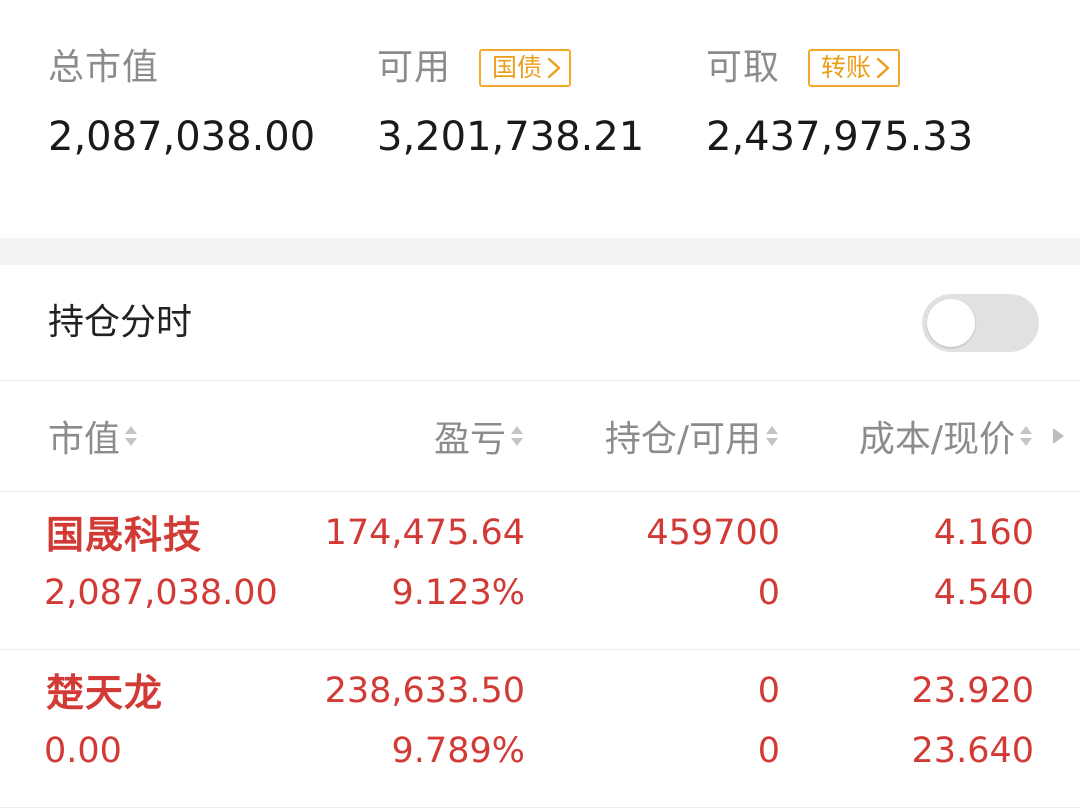 The image size is (1080, 810). Describe the element at coordinates (840, 137) in the screenshot. I see `withdrawable-funds-value: 2,437,975.33` at that location.